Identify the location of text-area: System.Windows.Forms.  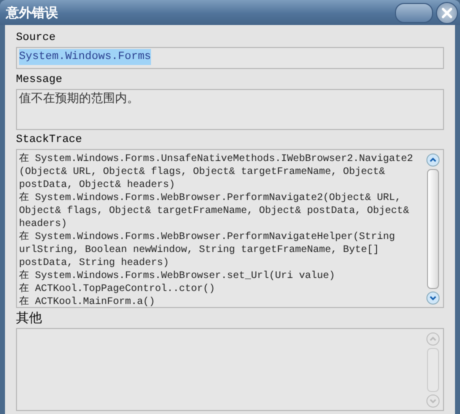
(230, 58).